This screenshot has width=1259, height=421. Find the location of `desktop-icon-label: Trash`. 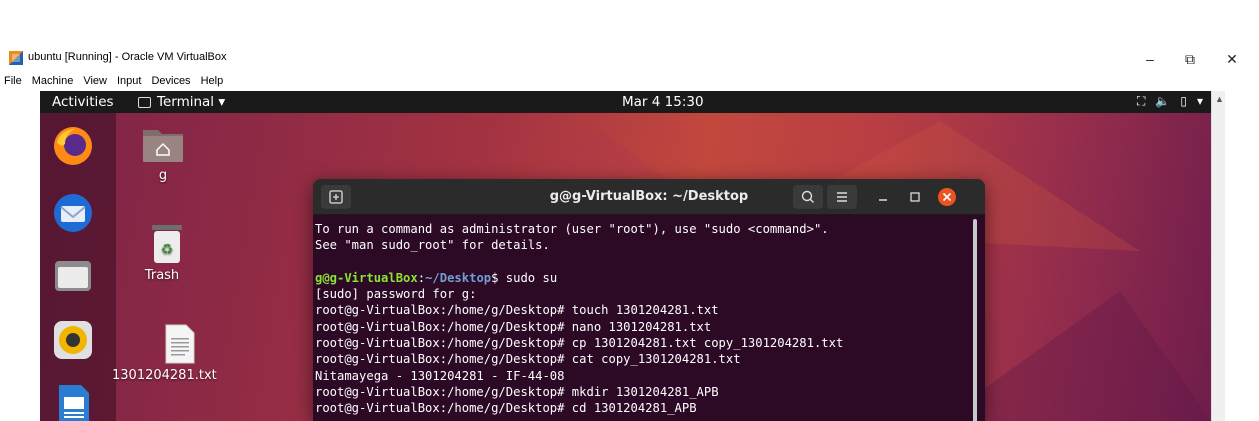

desktop-icon-label: Trash is located at coordinates (162, 275).